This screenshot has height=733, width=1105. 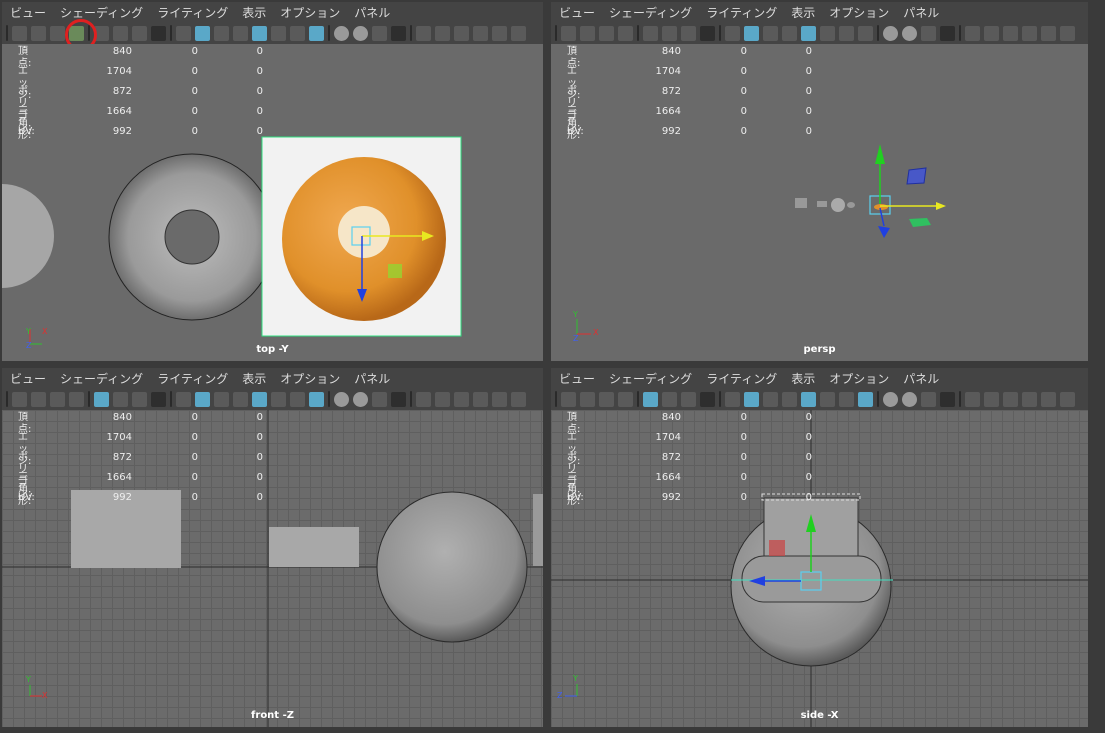 What do you see at coordinates (314, 547) in the screenshot?
I see `cylinder-object` at bounding box center [314, 547].